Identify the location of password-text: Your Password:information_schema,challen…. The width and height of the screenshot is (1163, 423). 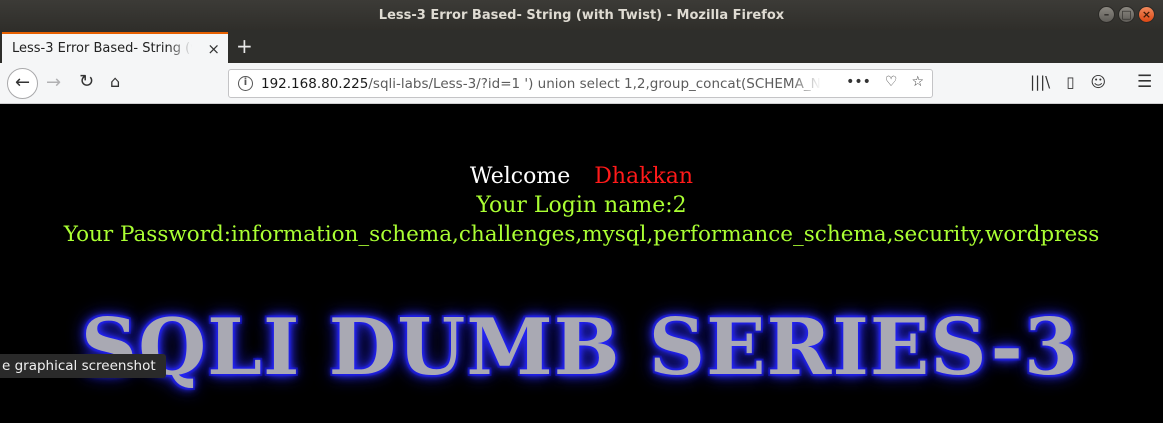
(581, 234).